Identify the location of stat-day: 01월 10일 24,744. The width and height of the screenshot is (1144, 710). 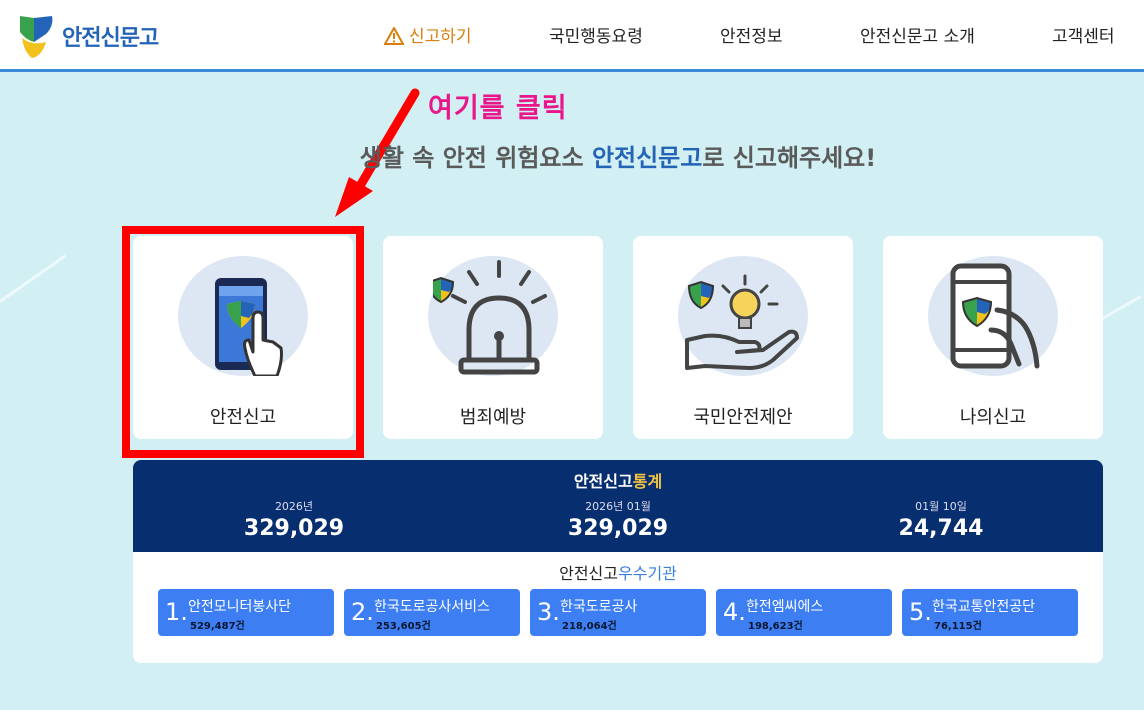
(941, 519).